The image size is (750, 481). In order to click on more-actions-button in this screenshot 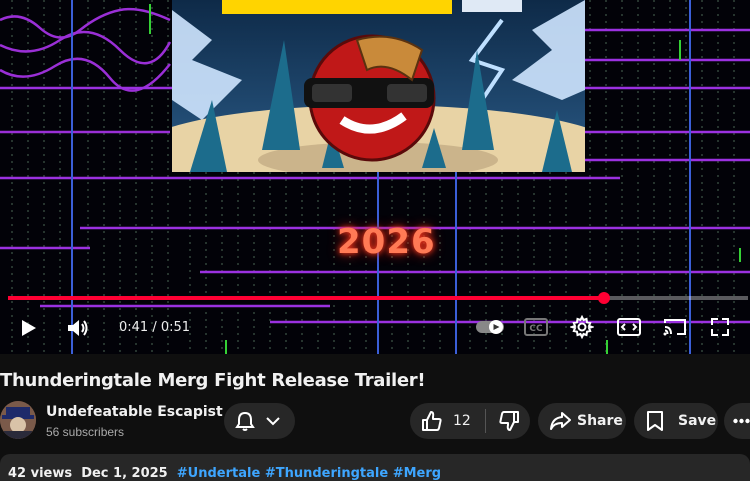, I will do `click(737, 421)`.